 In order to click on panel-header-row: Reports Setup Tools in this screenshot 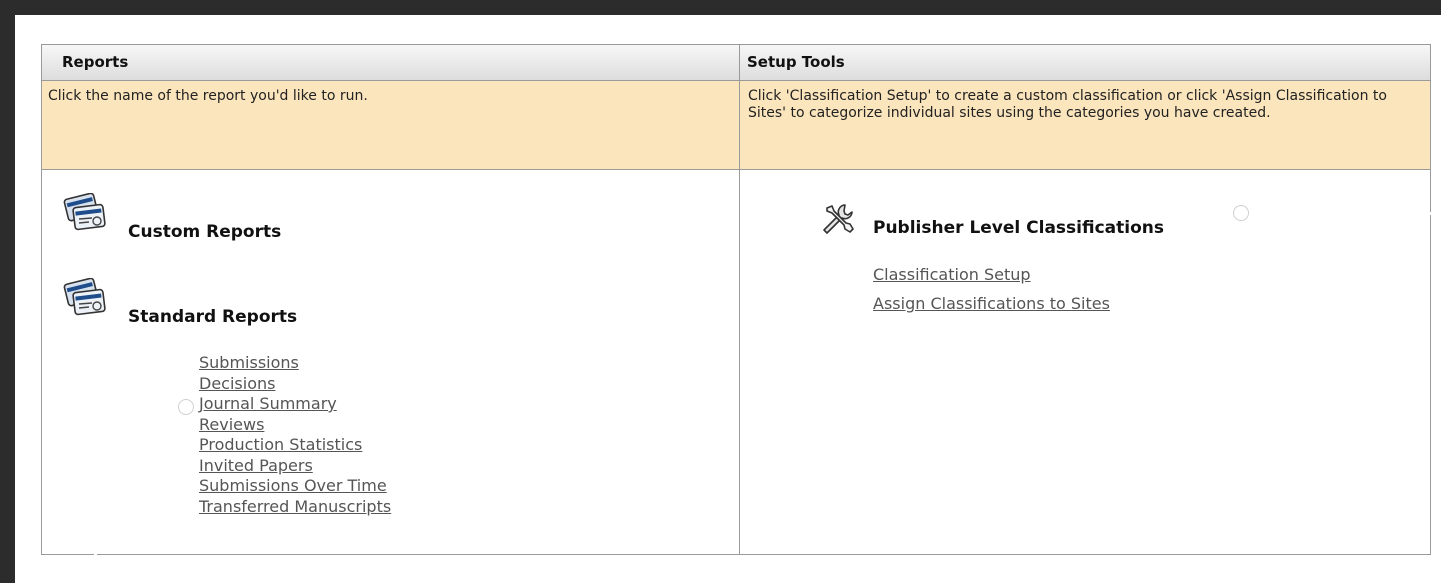, I will do `click(736, 63)`.